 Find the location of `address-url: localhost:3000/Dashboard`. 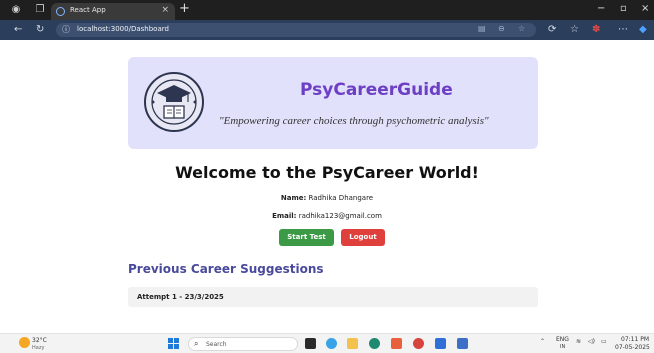

address-url: localhost:3000/Dashboard is located at coordinates (123, 29).